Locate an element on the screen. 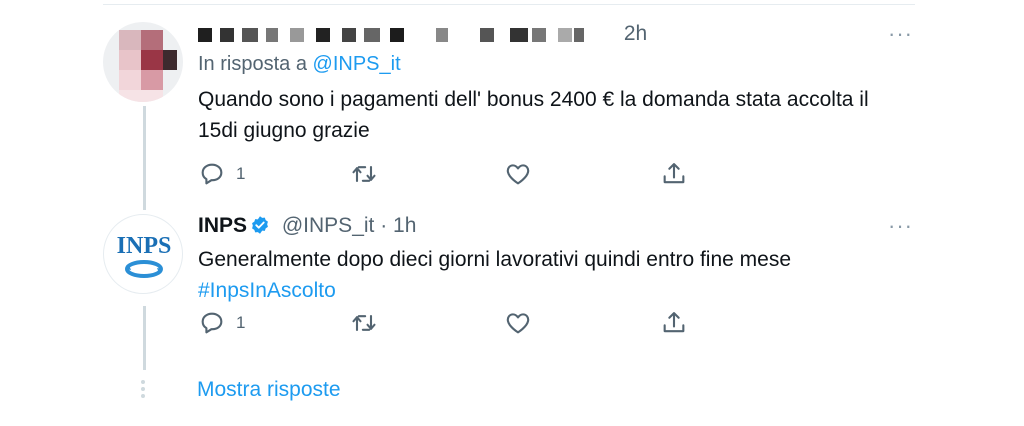  inps-logo-text: INPS is located at coordinates (144, 246).